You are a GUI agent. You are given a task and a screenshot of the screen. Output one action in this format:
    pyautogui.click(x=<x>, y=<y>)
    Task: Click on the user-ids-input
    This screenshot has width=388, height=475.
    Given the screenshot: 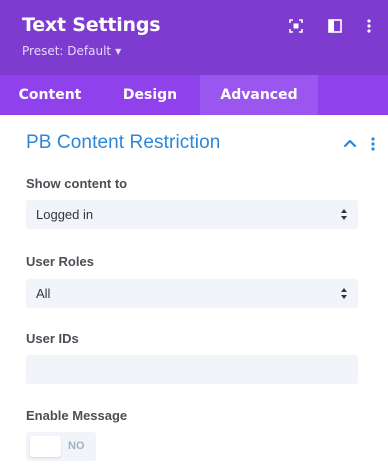 What is the action you would take?
    pyautogui.click(x=192, y=369)
    